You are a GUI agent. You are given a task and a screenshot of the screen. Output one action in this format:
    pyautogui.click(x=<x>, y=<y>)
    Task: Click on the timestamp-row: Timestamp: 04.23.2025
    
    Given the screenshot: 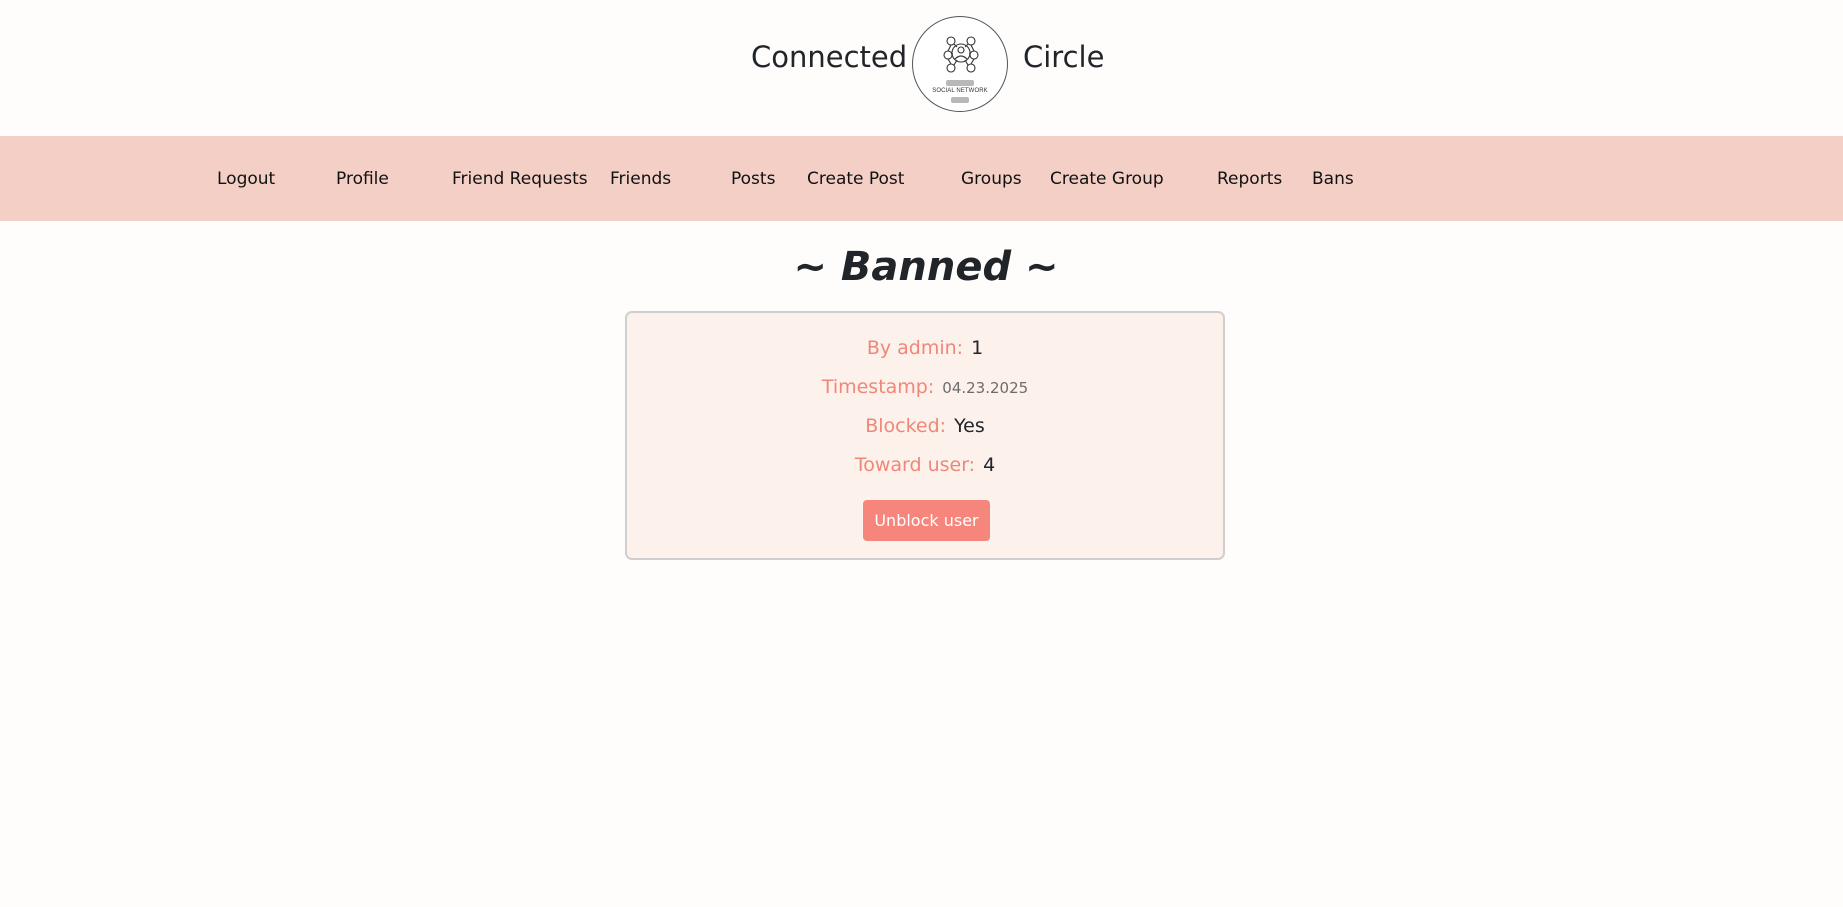 What is the action you would take?
    pyautogui.click(x=925, y=387)
    